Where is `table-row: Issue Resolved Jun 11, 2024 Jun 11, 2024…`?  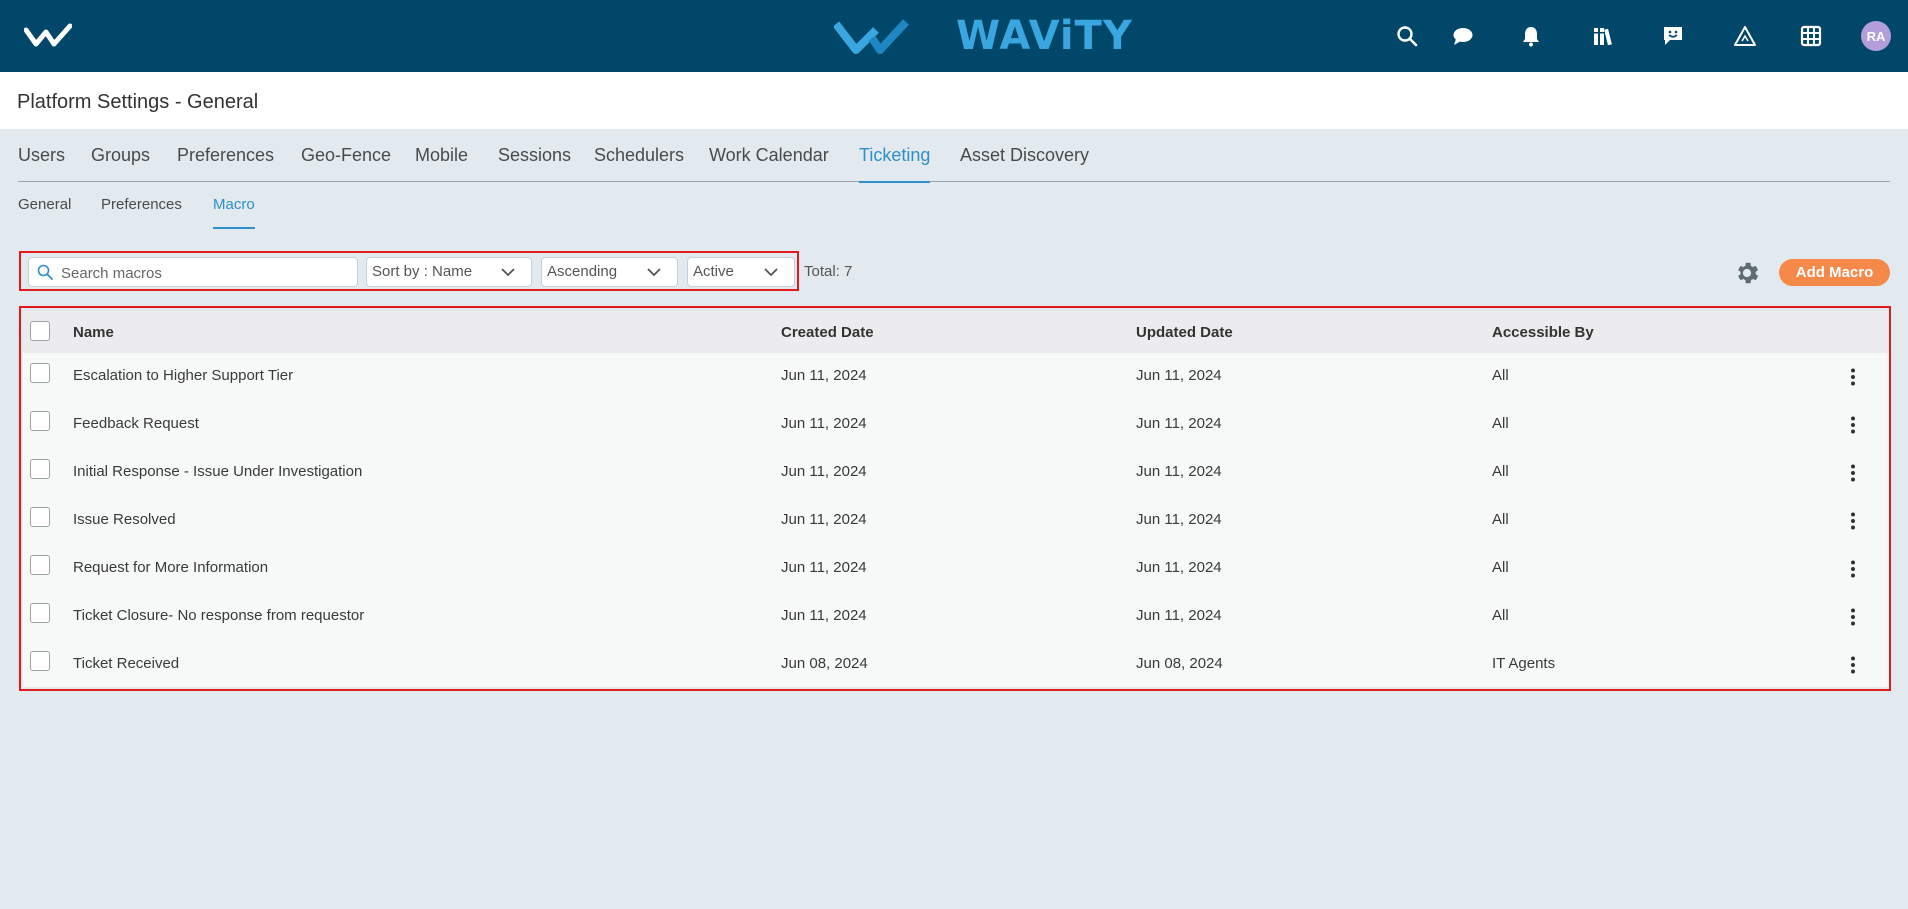 table-row: Issue Resolved Jun 11, 2024 Jun 11, 2024… is located at coordinates (956, 521).